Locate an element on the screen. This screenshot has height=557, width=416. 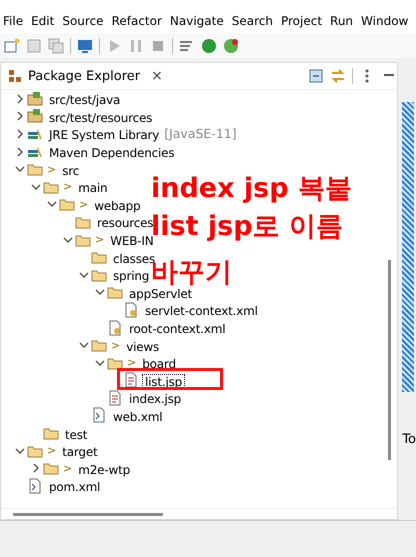
menu-item: Project is located at coordinates (303, 21).